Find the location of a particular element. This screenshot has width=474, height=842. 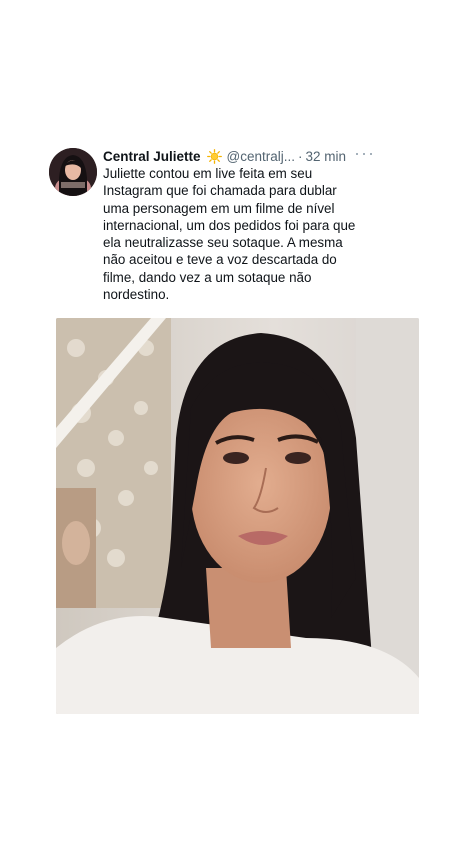

tweet-text-line: Juliette contou em live feita em seu is located at coordinates (208, 173).